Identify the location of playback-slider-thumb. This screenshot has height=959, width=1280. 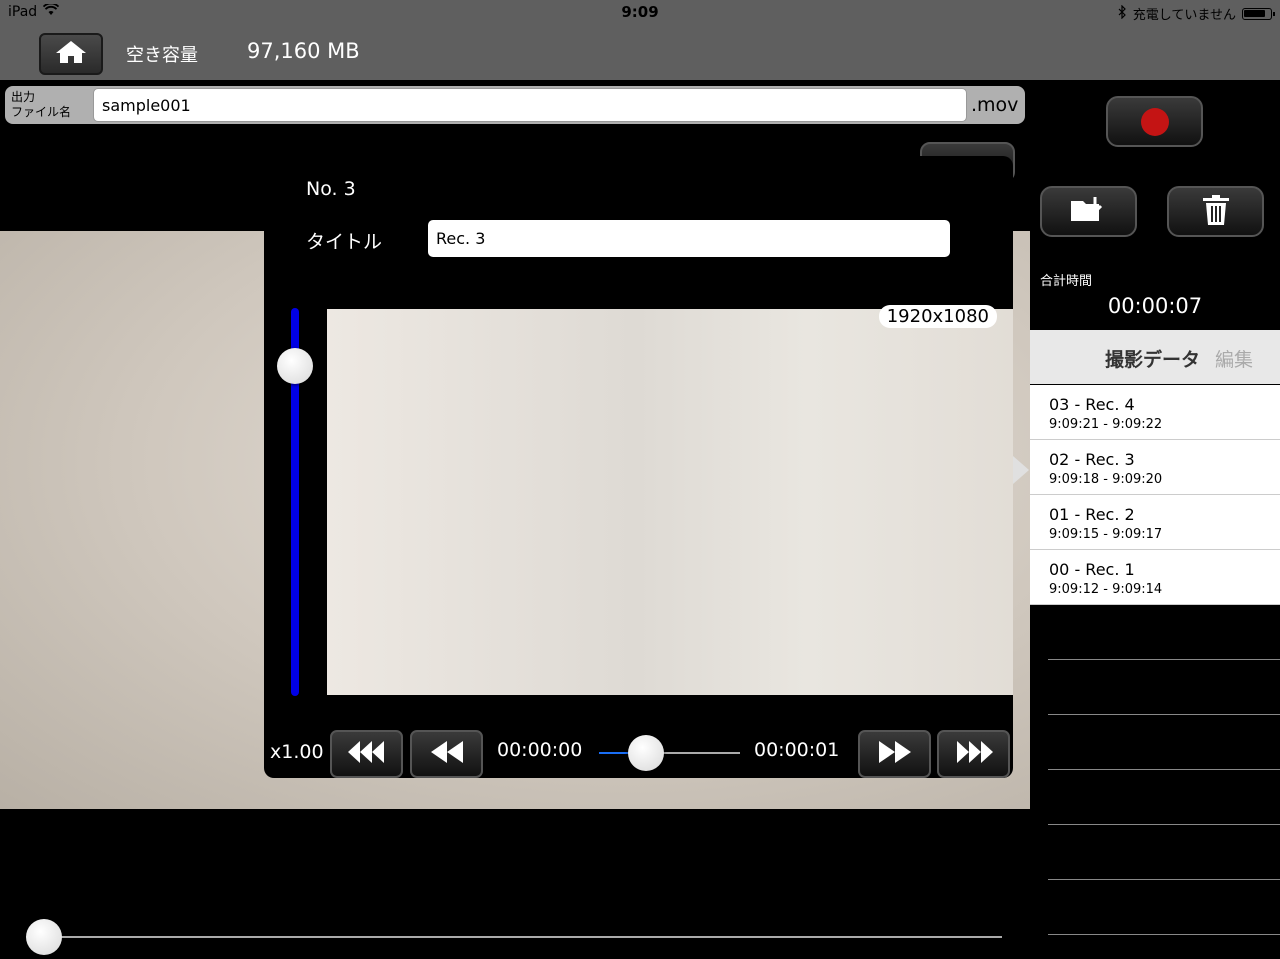
(645, 753).